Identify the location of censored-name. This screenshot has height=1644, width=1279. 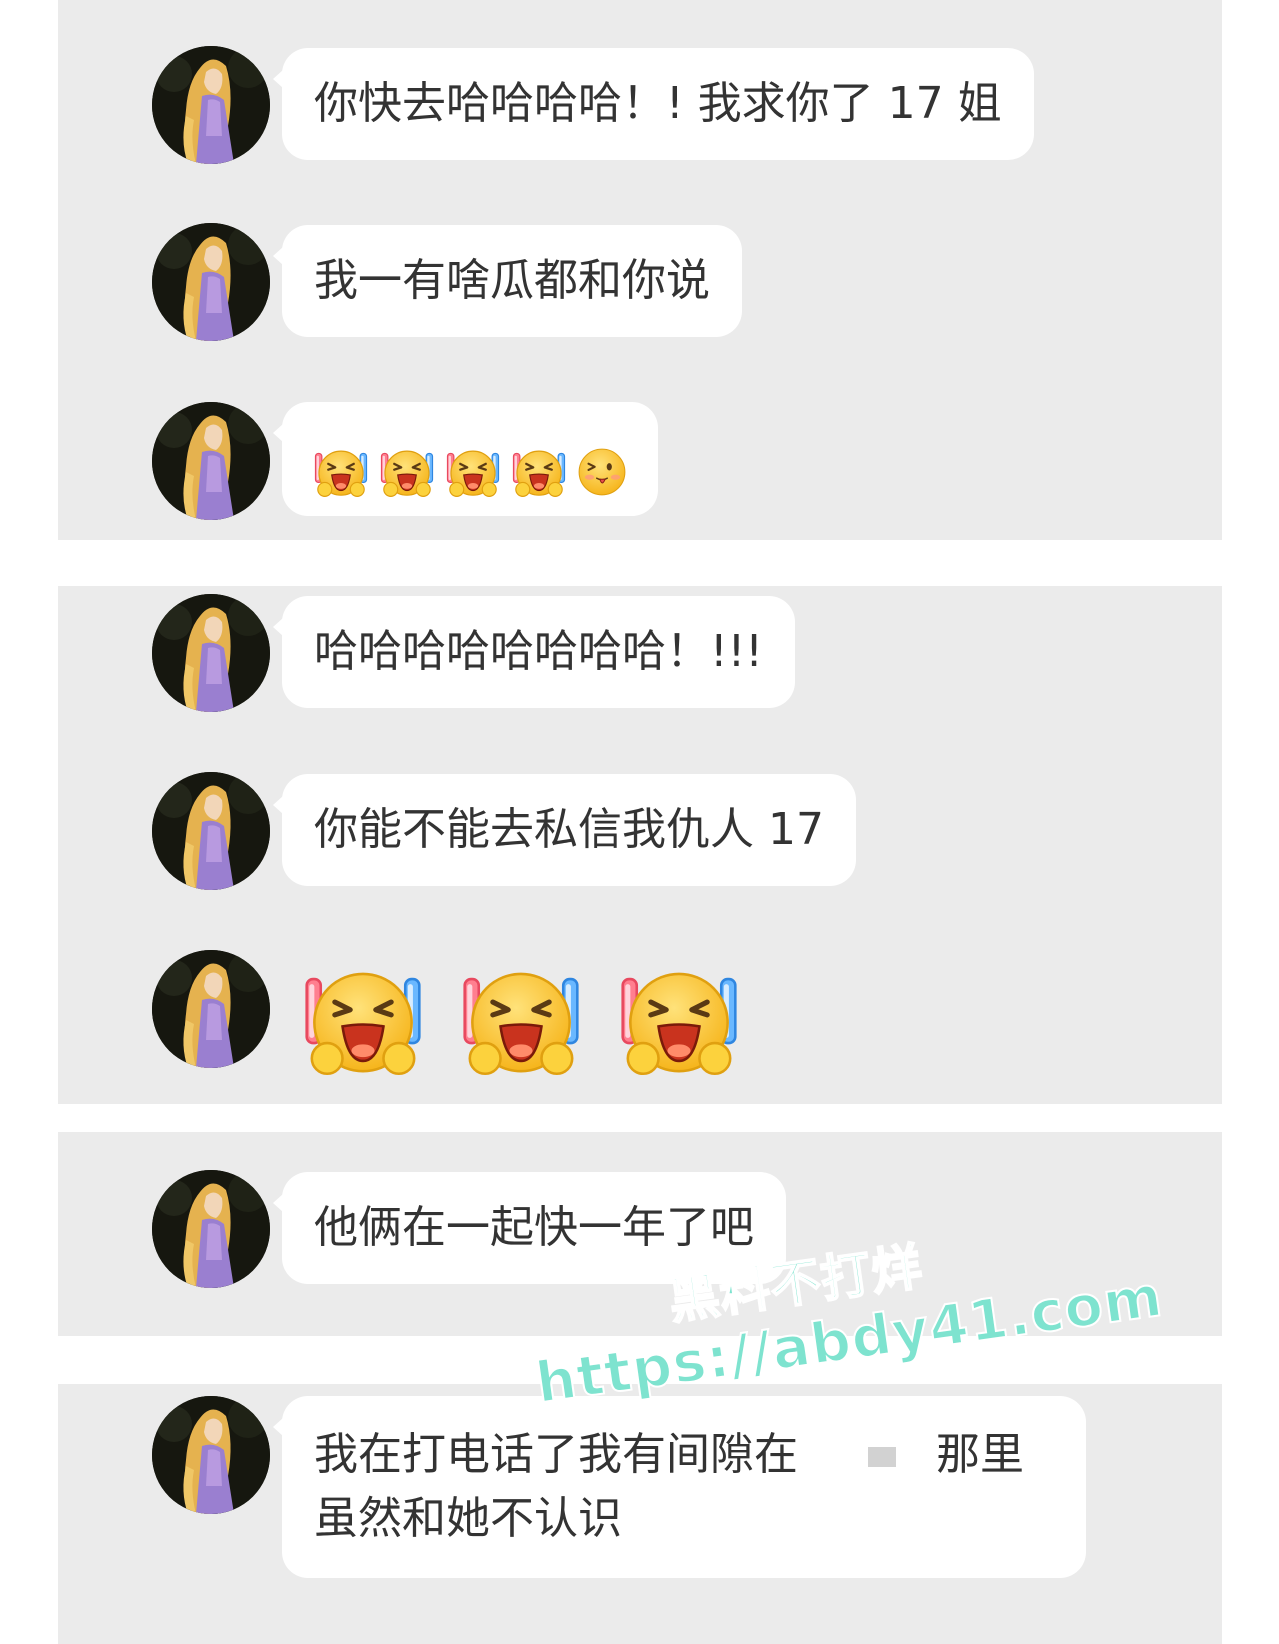
(882, 1457).